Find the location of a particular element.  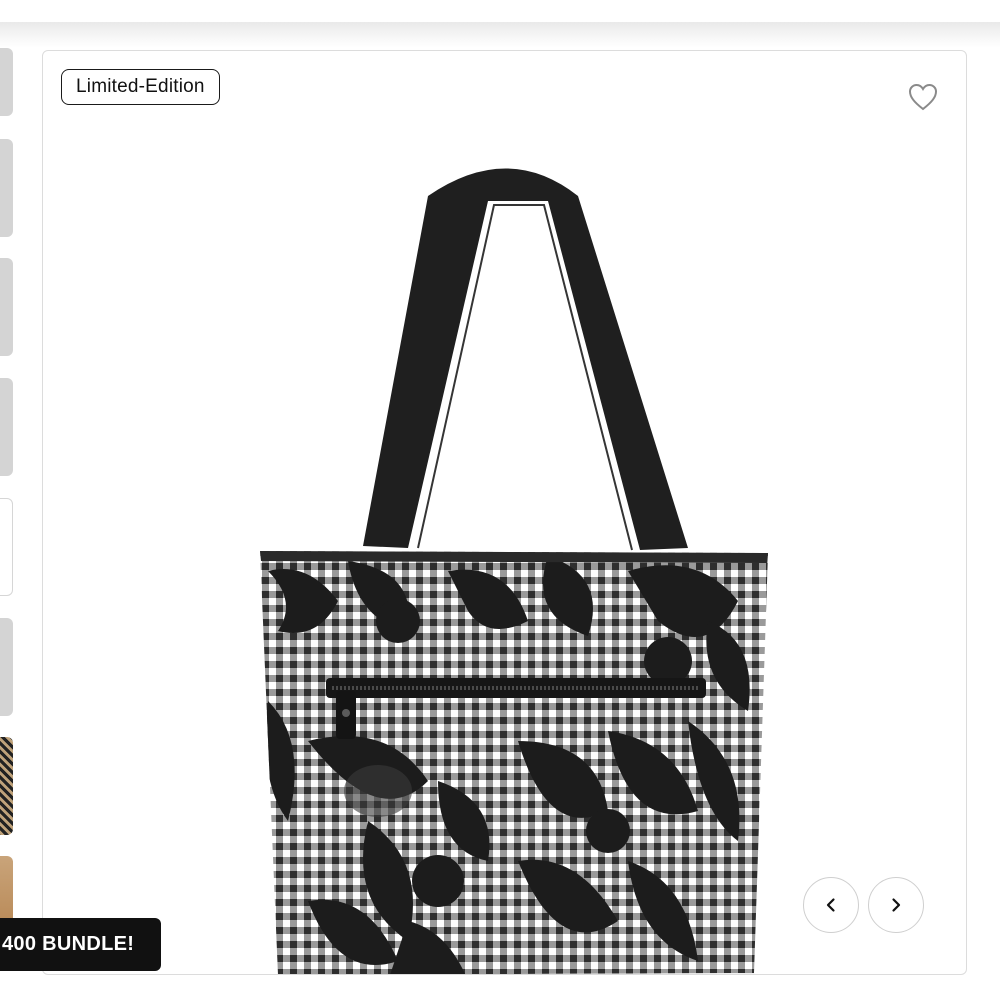

chevron-left-icon is located at coordinates (830, 905).